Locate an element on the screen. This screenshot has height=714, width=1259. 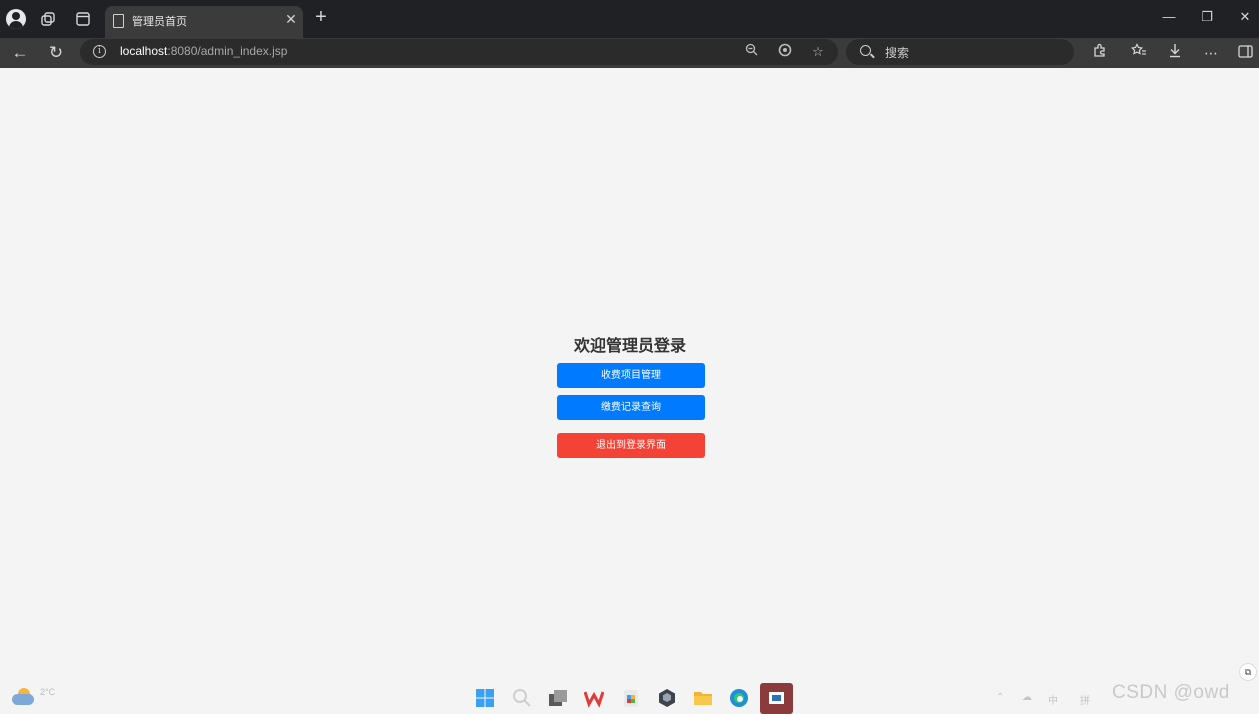
search-box: 搜索 is located at coordinates (960, 52).